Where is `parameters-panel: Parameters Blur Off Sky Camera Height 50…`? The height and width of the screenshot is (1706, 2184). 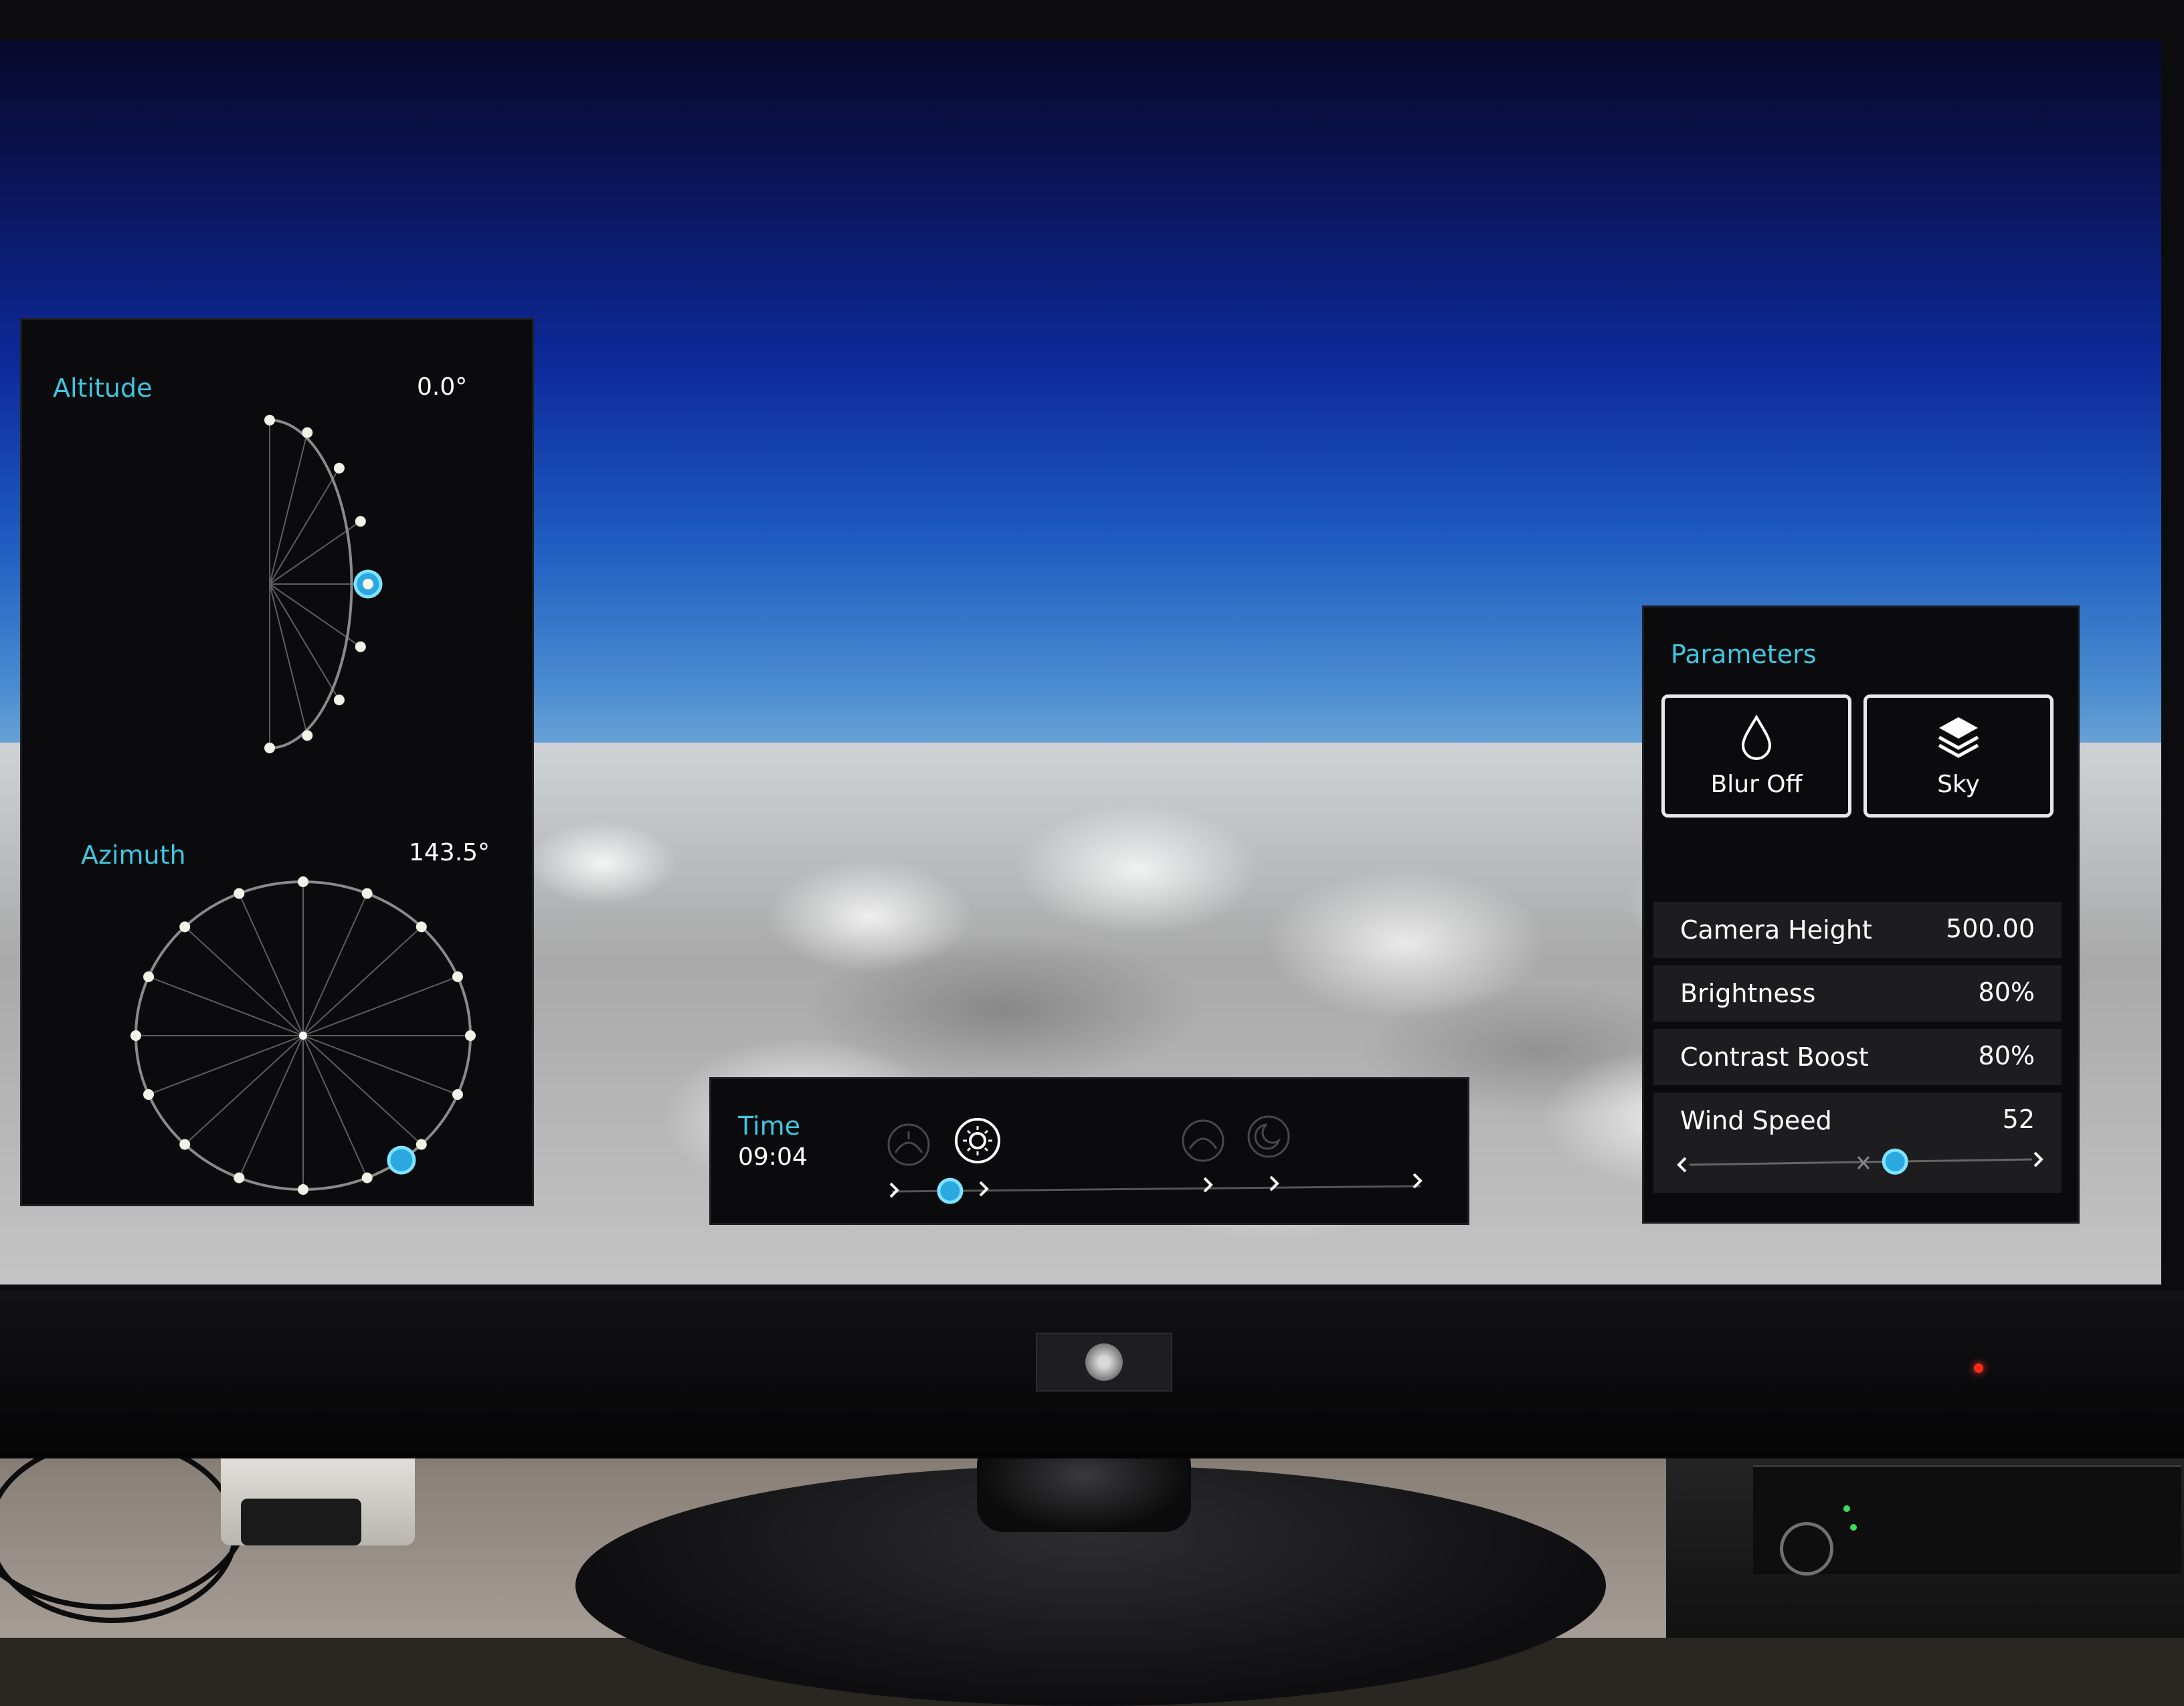
parameters-panel: Parameters Blur Off Sky Camera Height 50… is located at coordinates (1861, 915).